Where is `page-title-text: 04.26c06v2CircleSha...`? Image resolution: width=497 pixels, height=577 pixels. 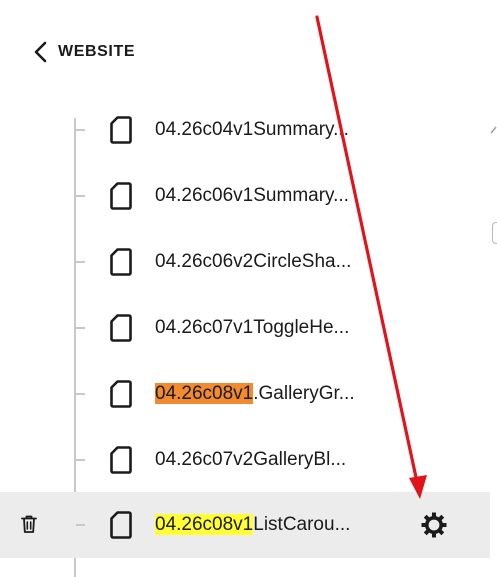
page-title-text: 04.26c06v2CircleSha... is located at coordinates (253, 261).